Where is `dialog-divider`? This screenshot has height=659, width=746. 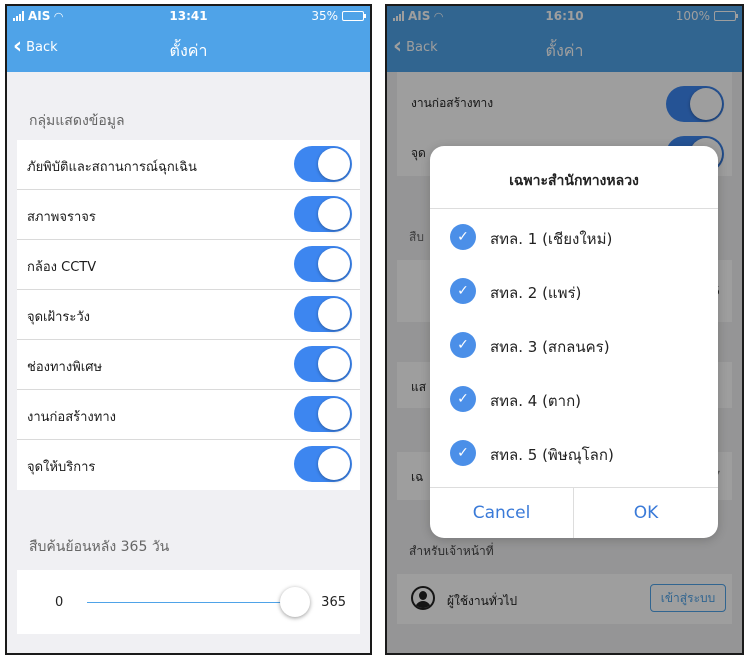
dialog-divider is located at coordinates (574, 208).